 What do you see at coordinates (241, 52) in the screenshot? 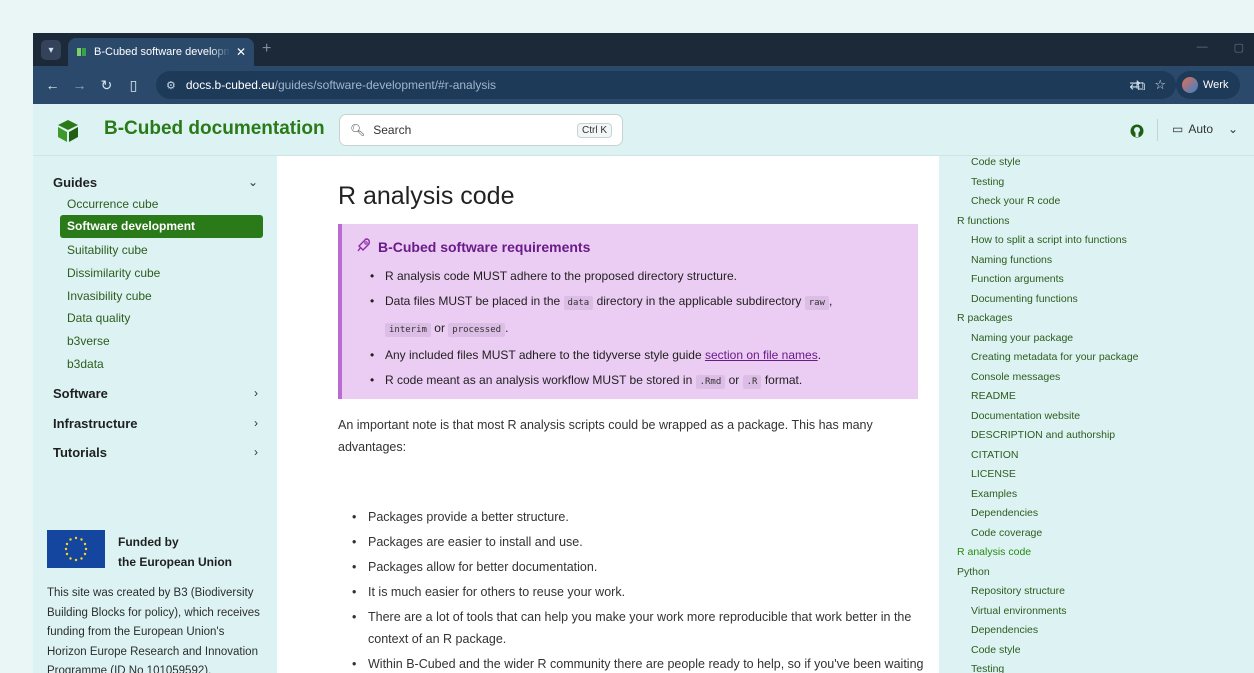
I see `close-tab-icon: ✕` at bounding box center [241, 52].